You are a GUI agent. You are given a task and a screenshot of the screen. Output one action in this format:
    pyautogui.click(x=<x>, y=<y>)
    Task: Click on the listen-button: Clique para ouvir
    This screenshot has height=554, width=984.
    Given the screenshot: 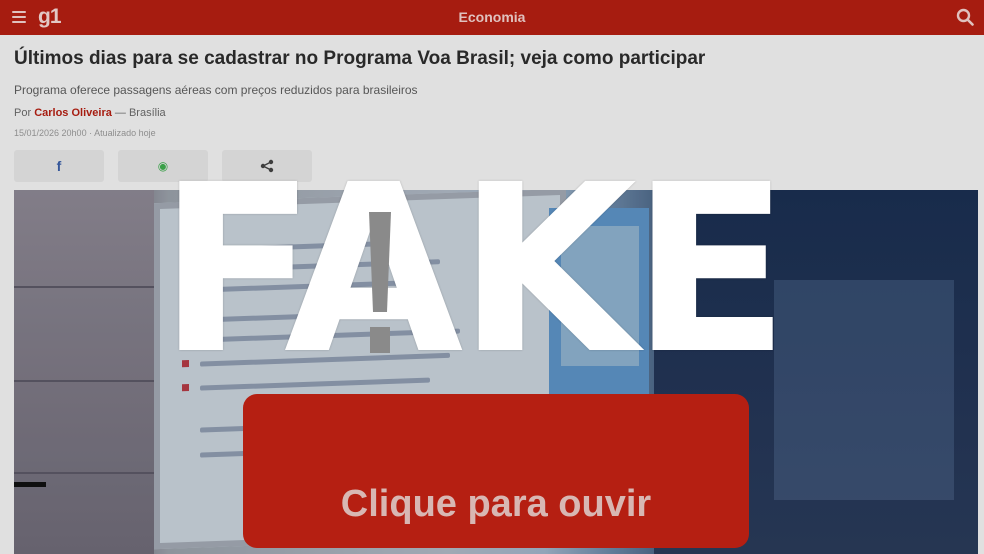 What is the action you would take?
    pyautogui.click(x=496, y=471)
    